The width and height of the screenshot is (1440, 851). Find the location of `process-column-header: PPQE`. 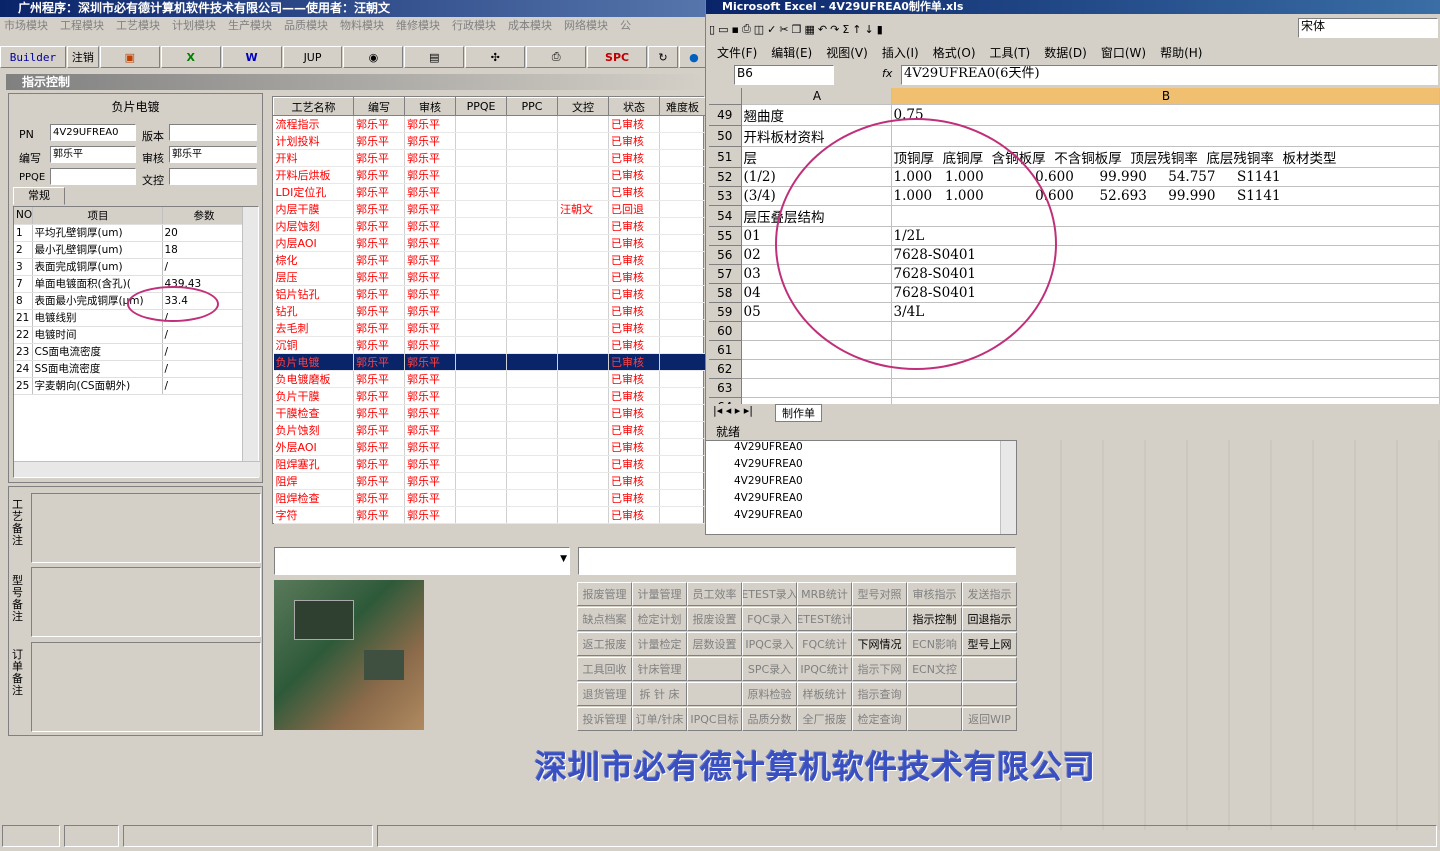

process-column-header: PPQE is located at coordinates (481, 106).